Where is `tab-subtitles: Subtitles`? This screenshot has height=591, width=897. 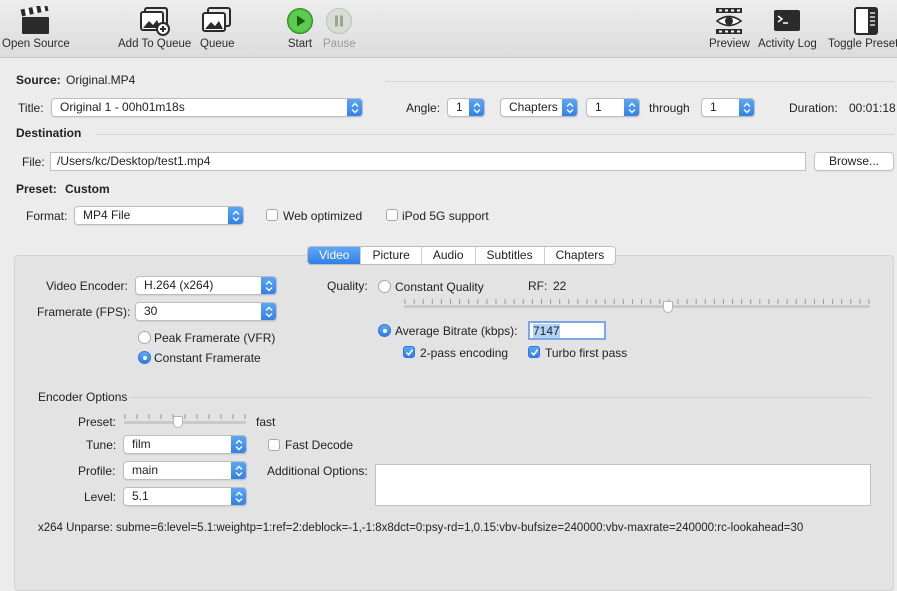
tab-subtitles: Subtitles is located at coordinates (510, 255).